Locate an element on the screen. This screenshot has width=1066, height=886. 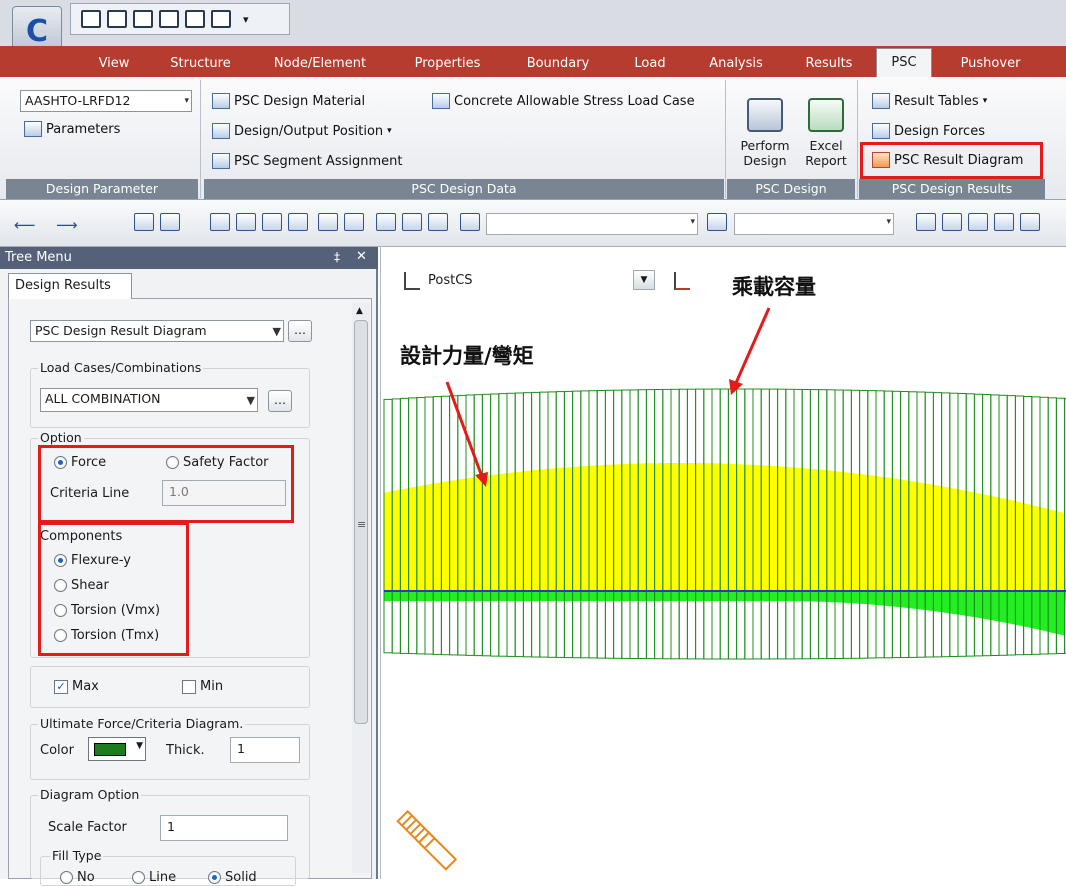
pointer-icon is located at coordinates (470, 222).